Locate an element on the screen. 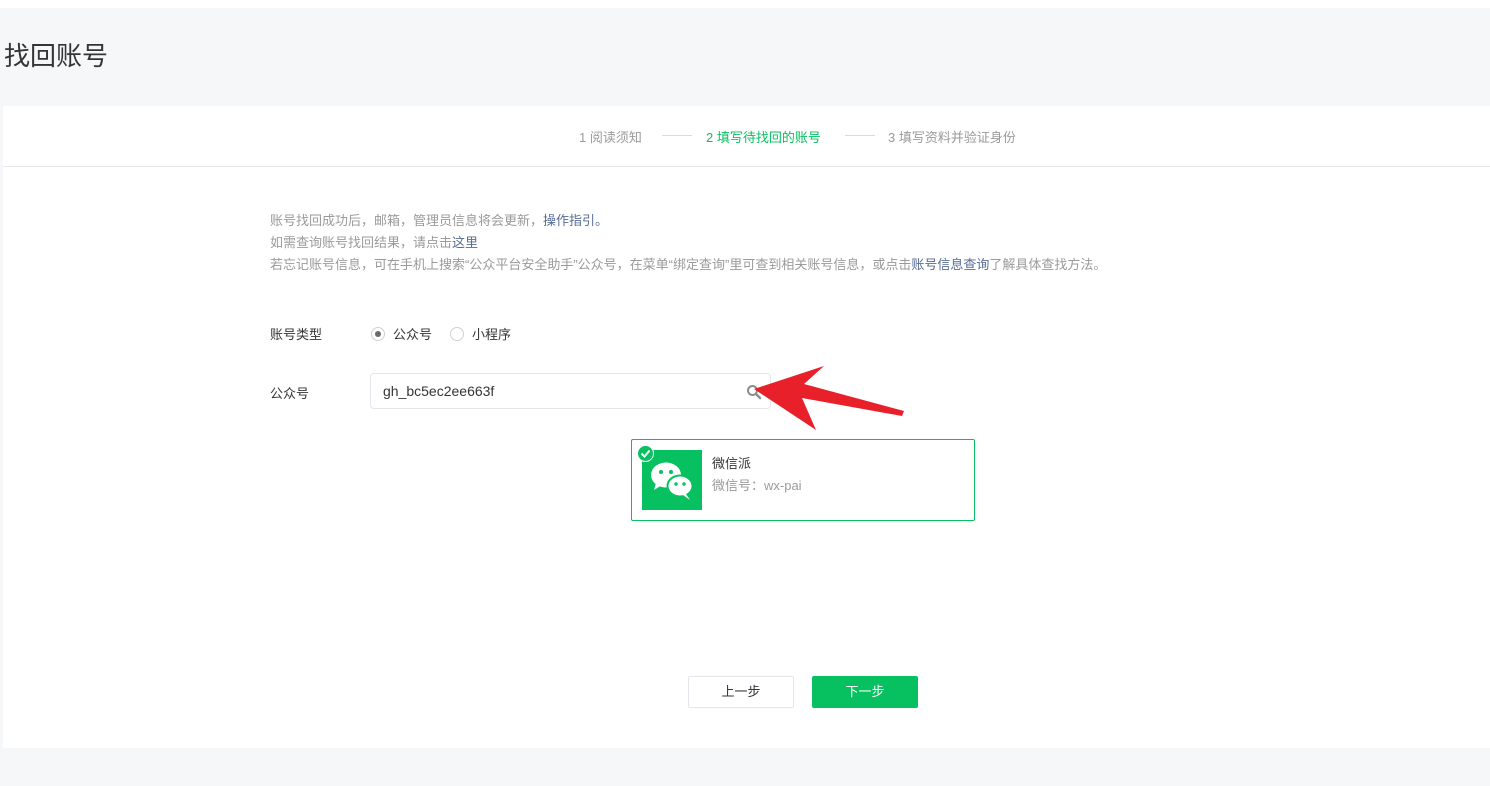  account-type-label: 账号类型 is located at coordinates (296, 334).